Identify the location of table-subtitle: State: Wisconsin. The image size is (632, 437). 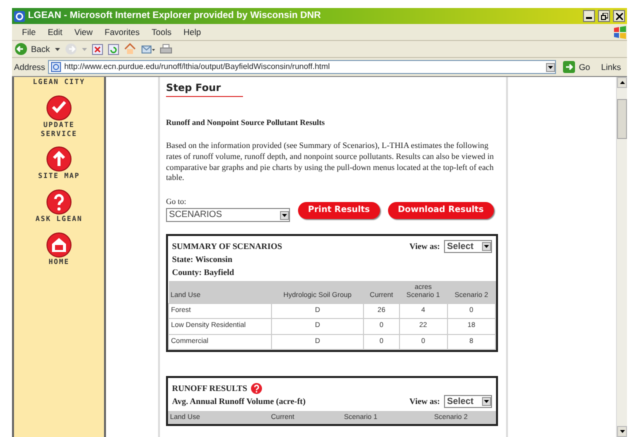
(203, 259).